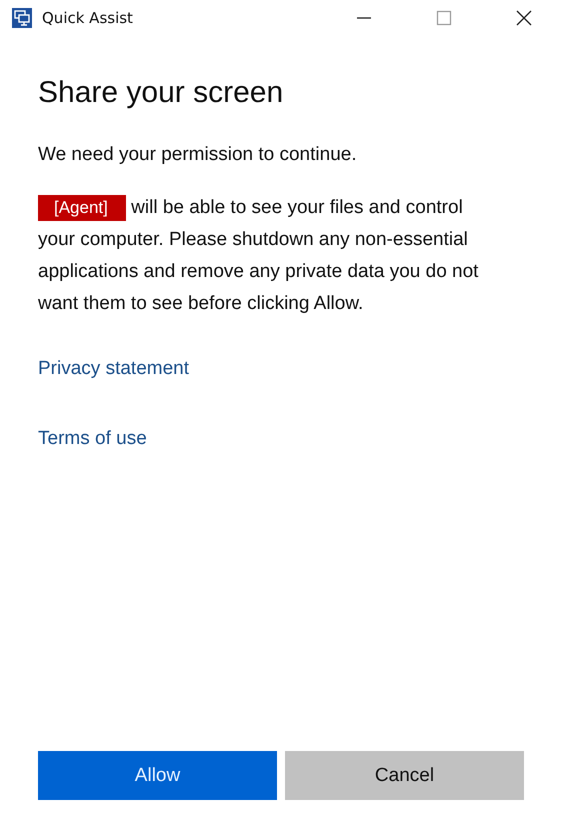  What do you see at coordinates (92, 439) in the screenshot?
I see `link: Terms of use` at bounding box center [92, 439].